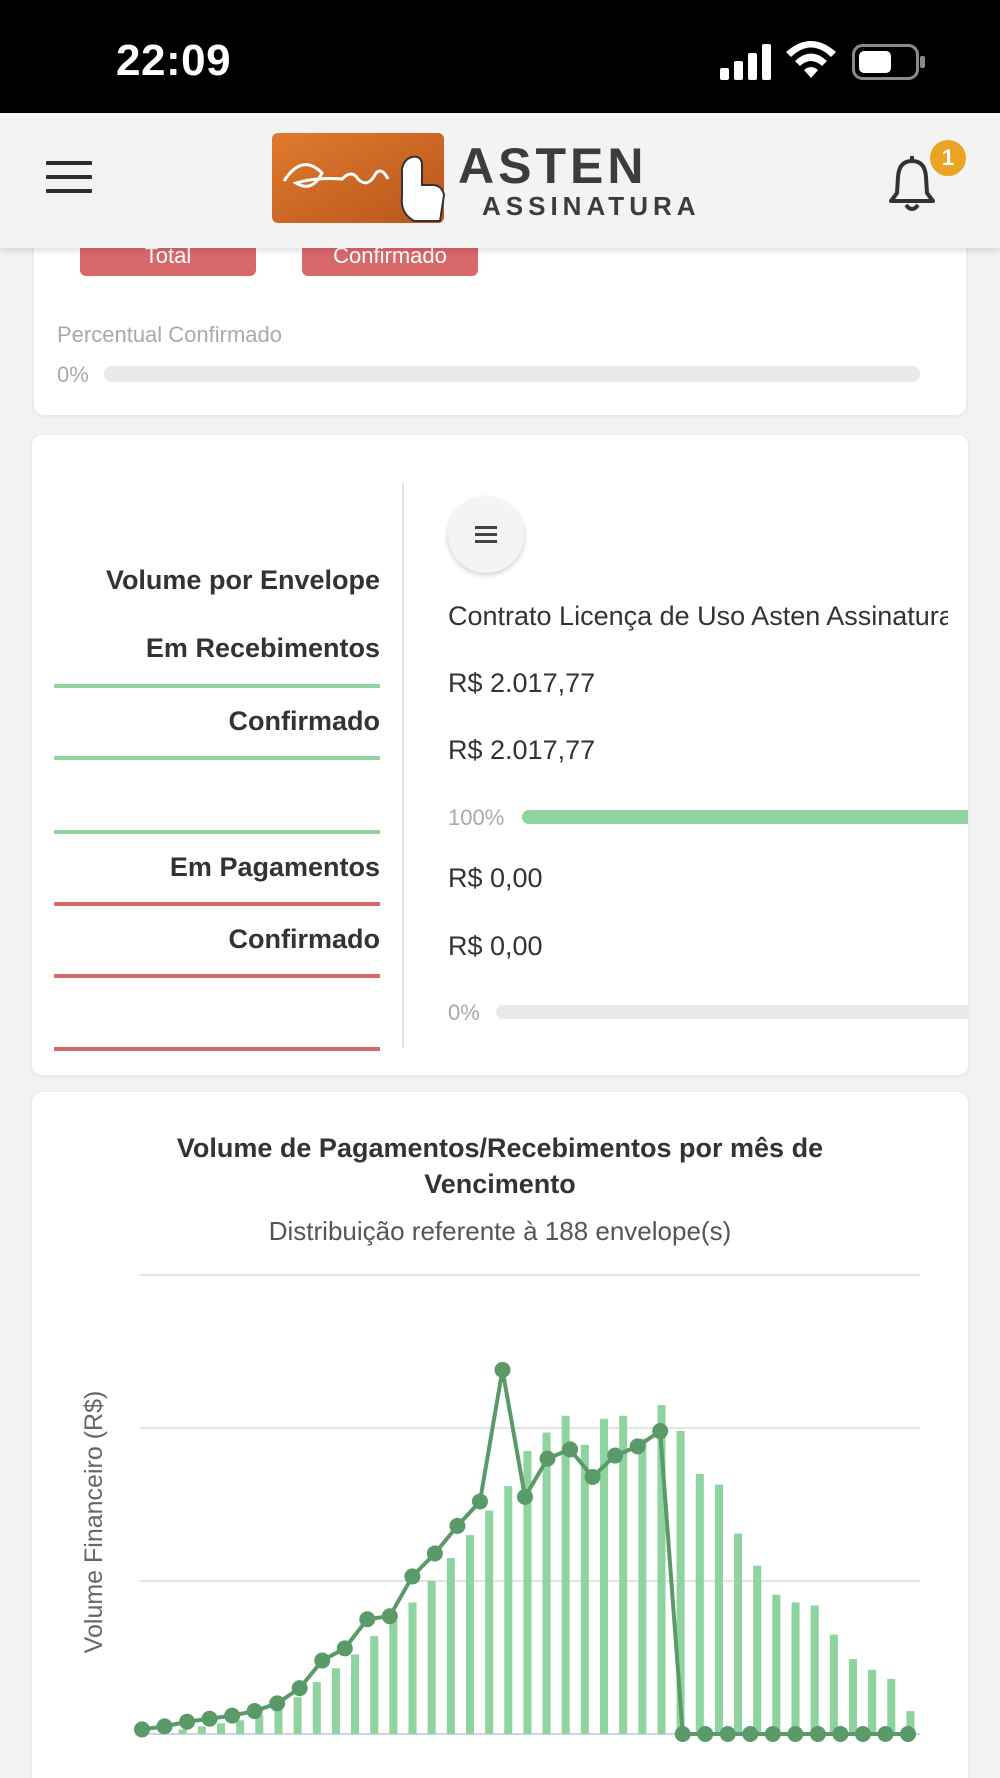 Image resolution: width=1000 pixels, height=1778 pixels. Describe the element at coordinates (304, 721) in the screenshot. I see `receipts-confirmado-label: Confirmado` at that location.